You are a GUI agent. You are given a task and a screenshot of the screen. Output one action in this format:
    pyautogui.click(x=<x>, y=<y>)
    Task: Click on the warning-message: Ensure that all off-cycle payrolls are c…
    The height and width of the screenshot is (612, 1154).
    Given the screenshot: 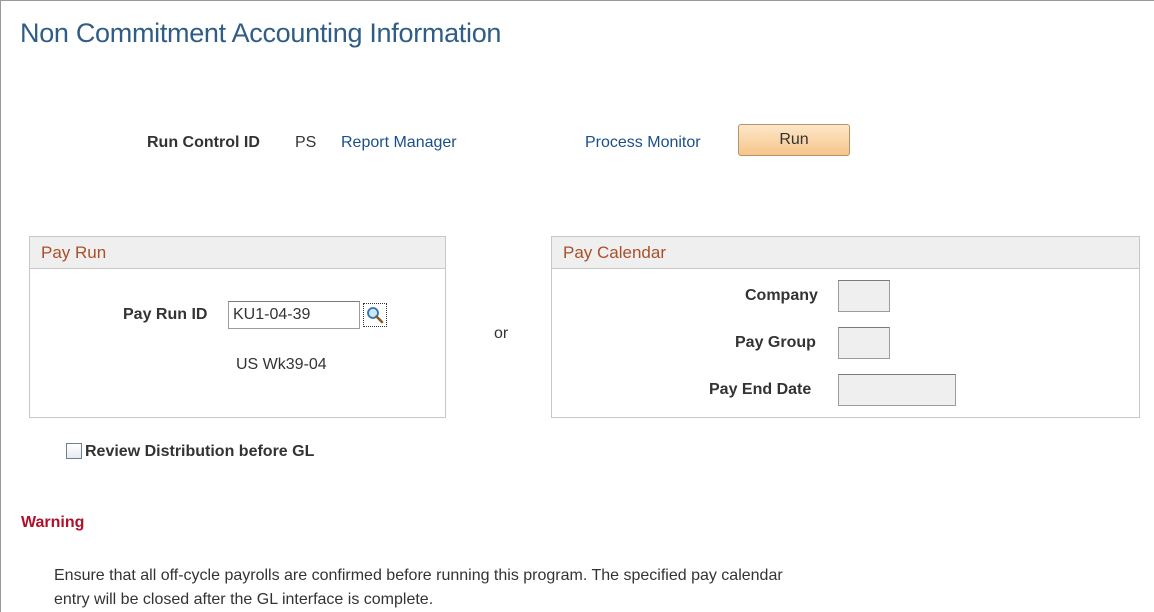 What is the action you would take?
    pyautogui.click(x=489, y=588)
    